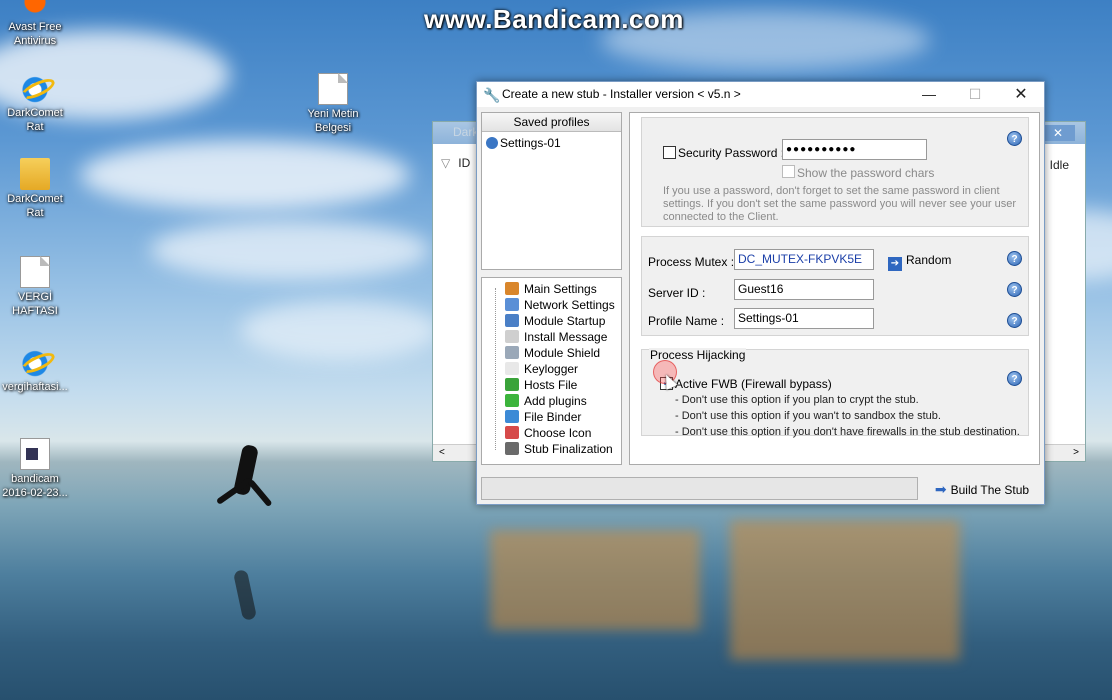 This screenshot has height=700, width=1112. What do you see at coordinates (35, 34) in the screenshot?
I see `desktop-icon-label: Avast Free Antivirus` at bounding box center [35, 34].